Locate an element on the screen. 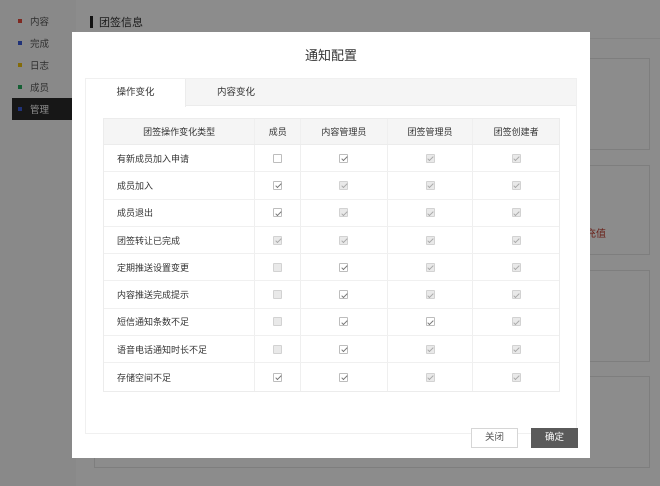  table-row: 语音电话通知时长不足 is located at coordinates (331, 350).